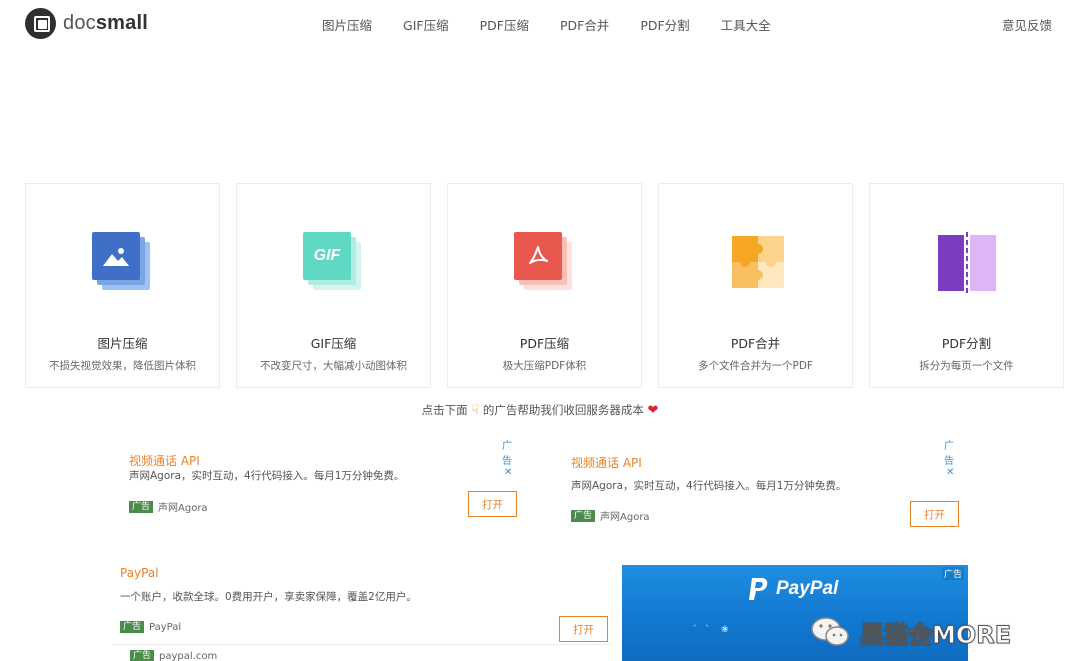  What do you see at coordinates (952, 573) in the screenshot?
I see `ad-label: 广告` at bounding box center [952, 573].